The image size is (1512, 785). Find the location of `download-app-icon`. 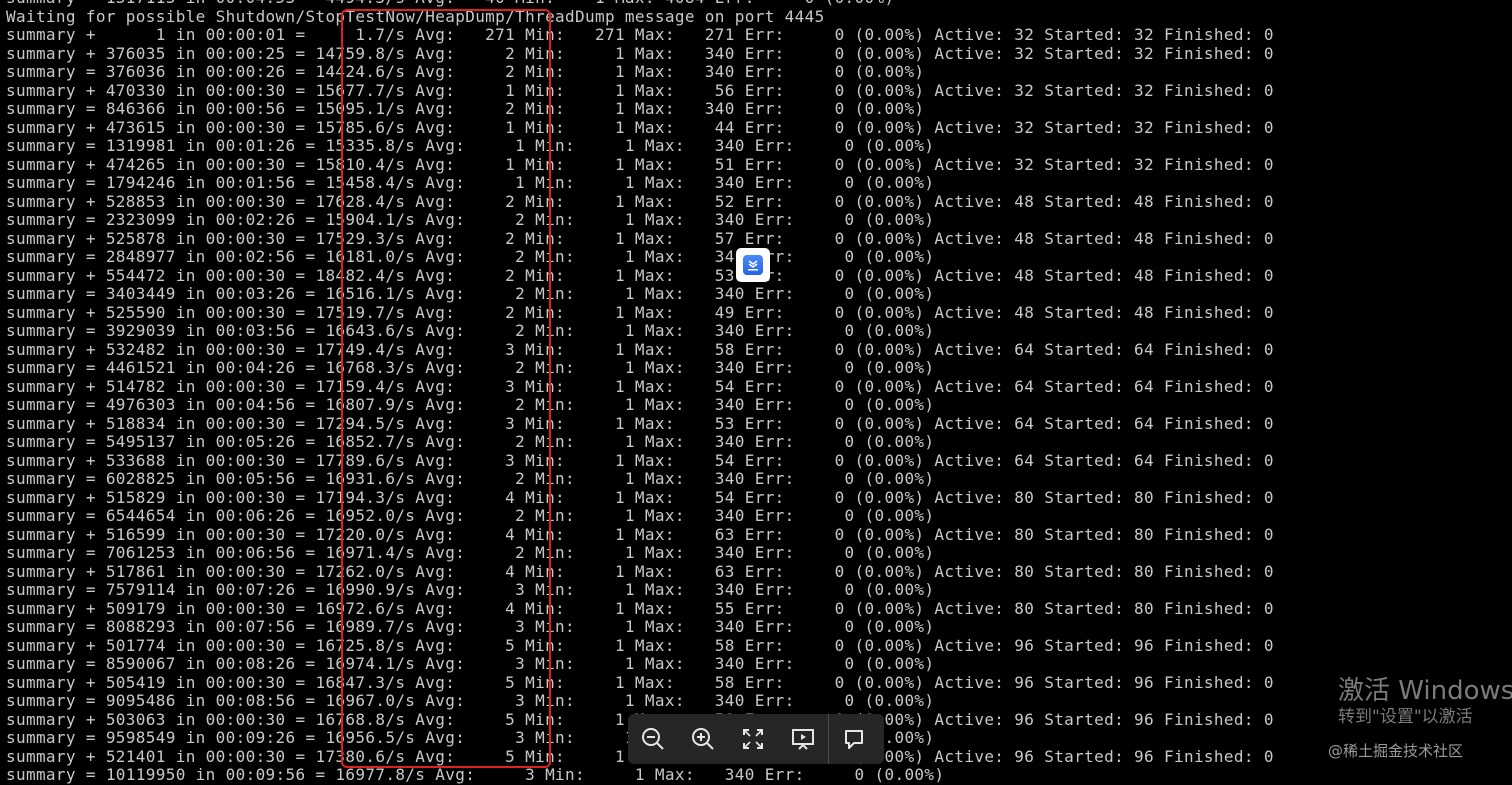

download-app-icon is located at coordinates (753, 265).